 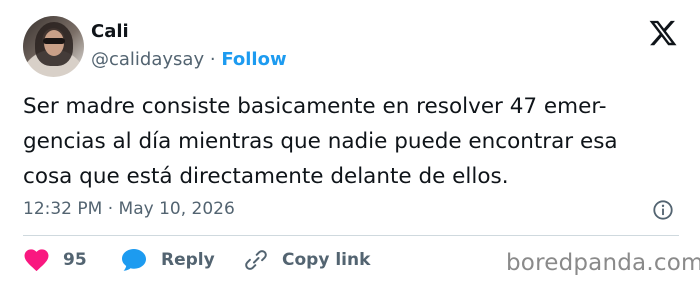 I want to click on avatar-sunglasses, so click(x=54, y=41).